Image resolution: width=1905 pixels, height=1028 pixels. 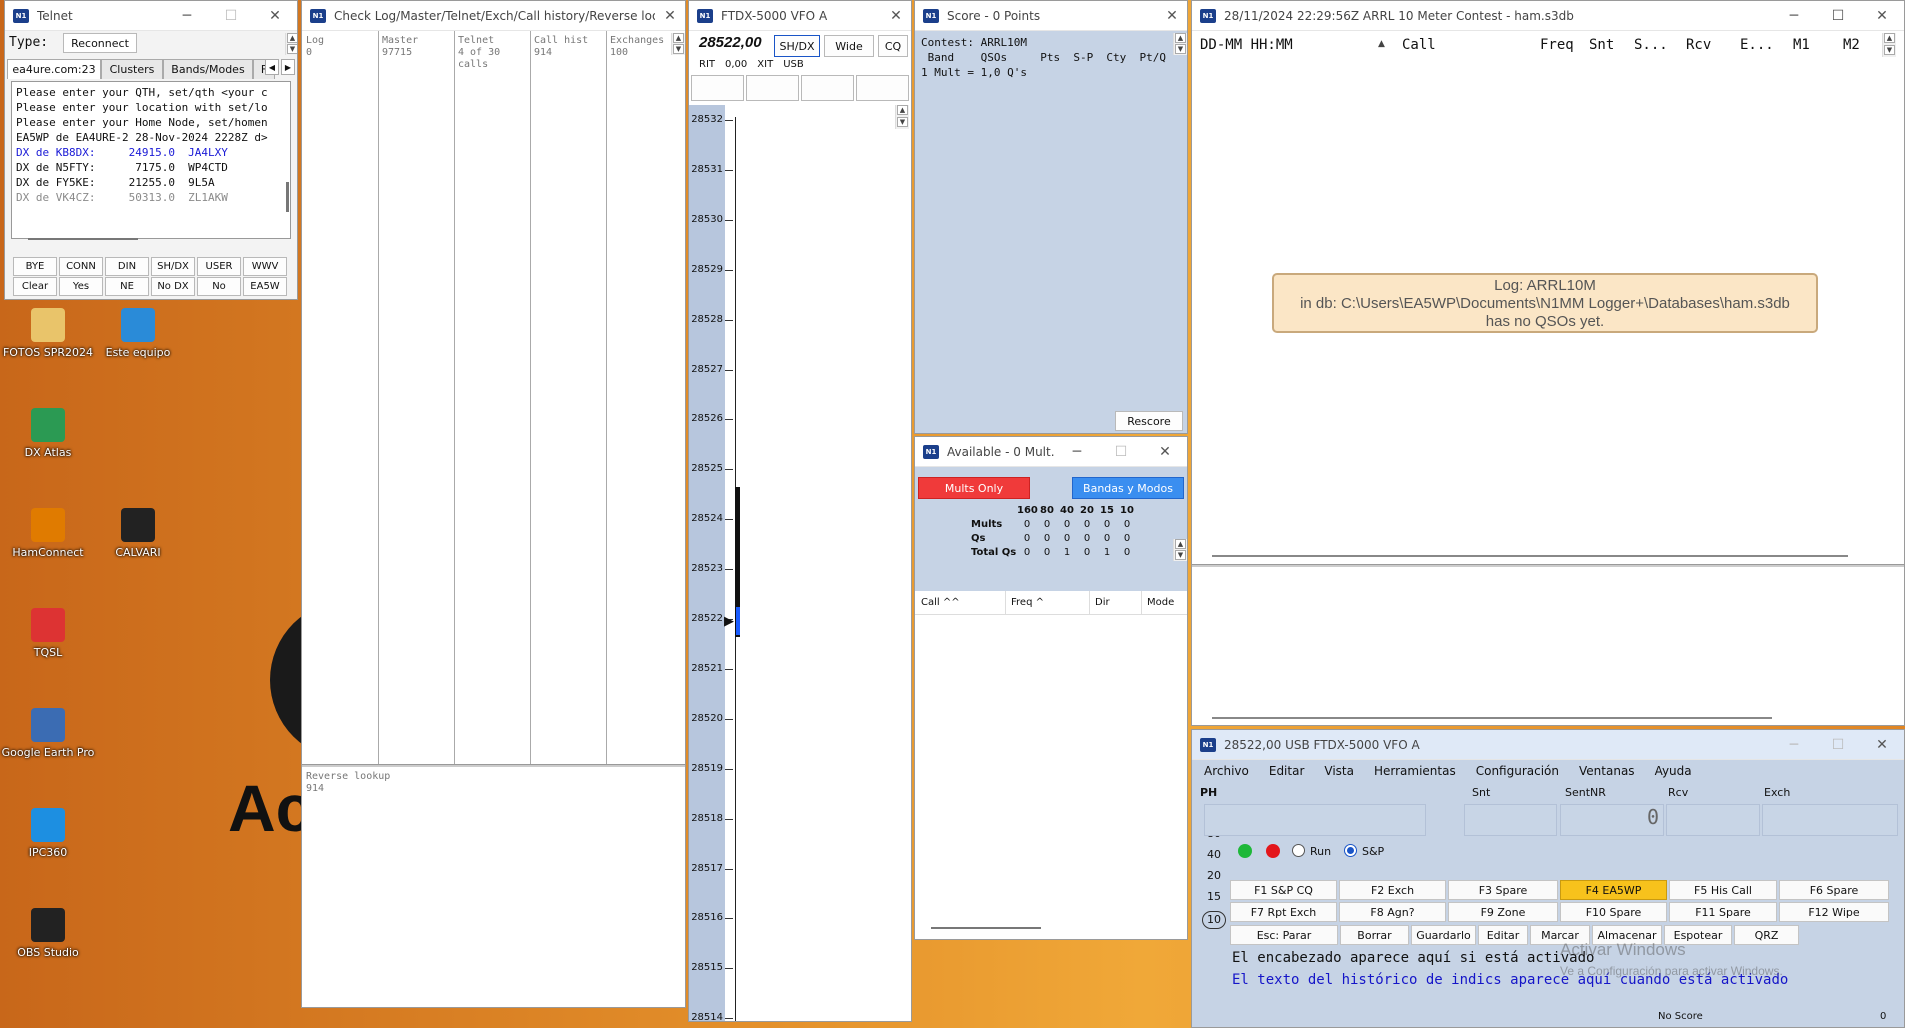 I want to click on bandmap-titlebar: N1 FTDX-5000 VFO A ✕, so click(x=800, y=16).